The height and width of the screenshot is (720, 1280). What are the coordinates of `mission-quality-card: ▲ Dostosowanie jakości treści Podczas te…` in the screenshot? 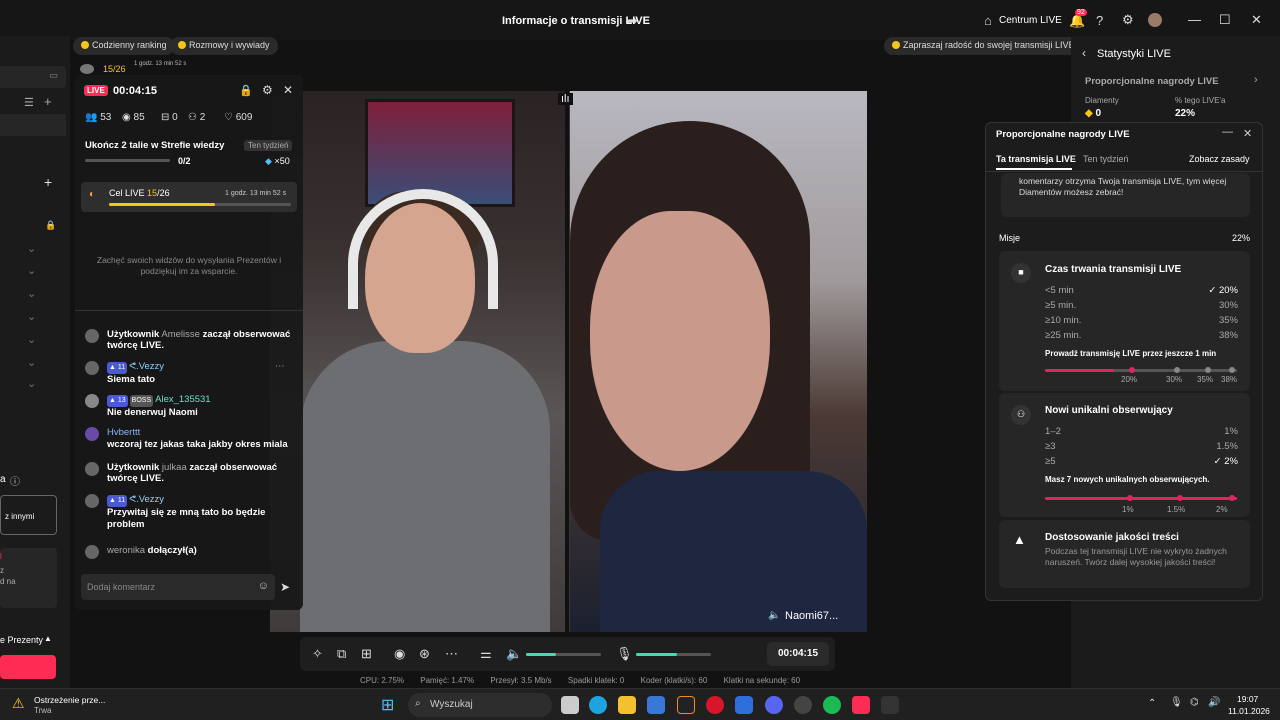 It's located at (1124, 554).